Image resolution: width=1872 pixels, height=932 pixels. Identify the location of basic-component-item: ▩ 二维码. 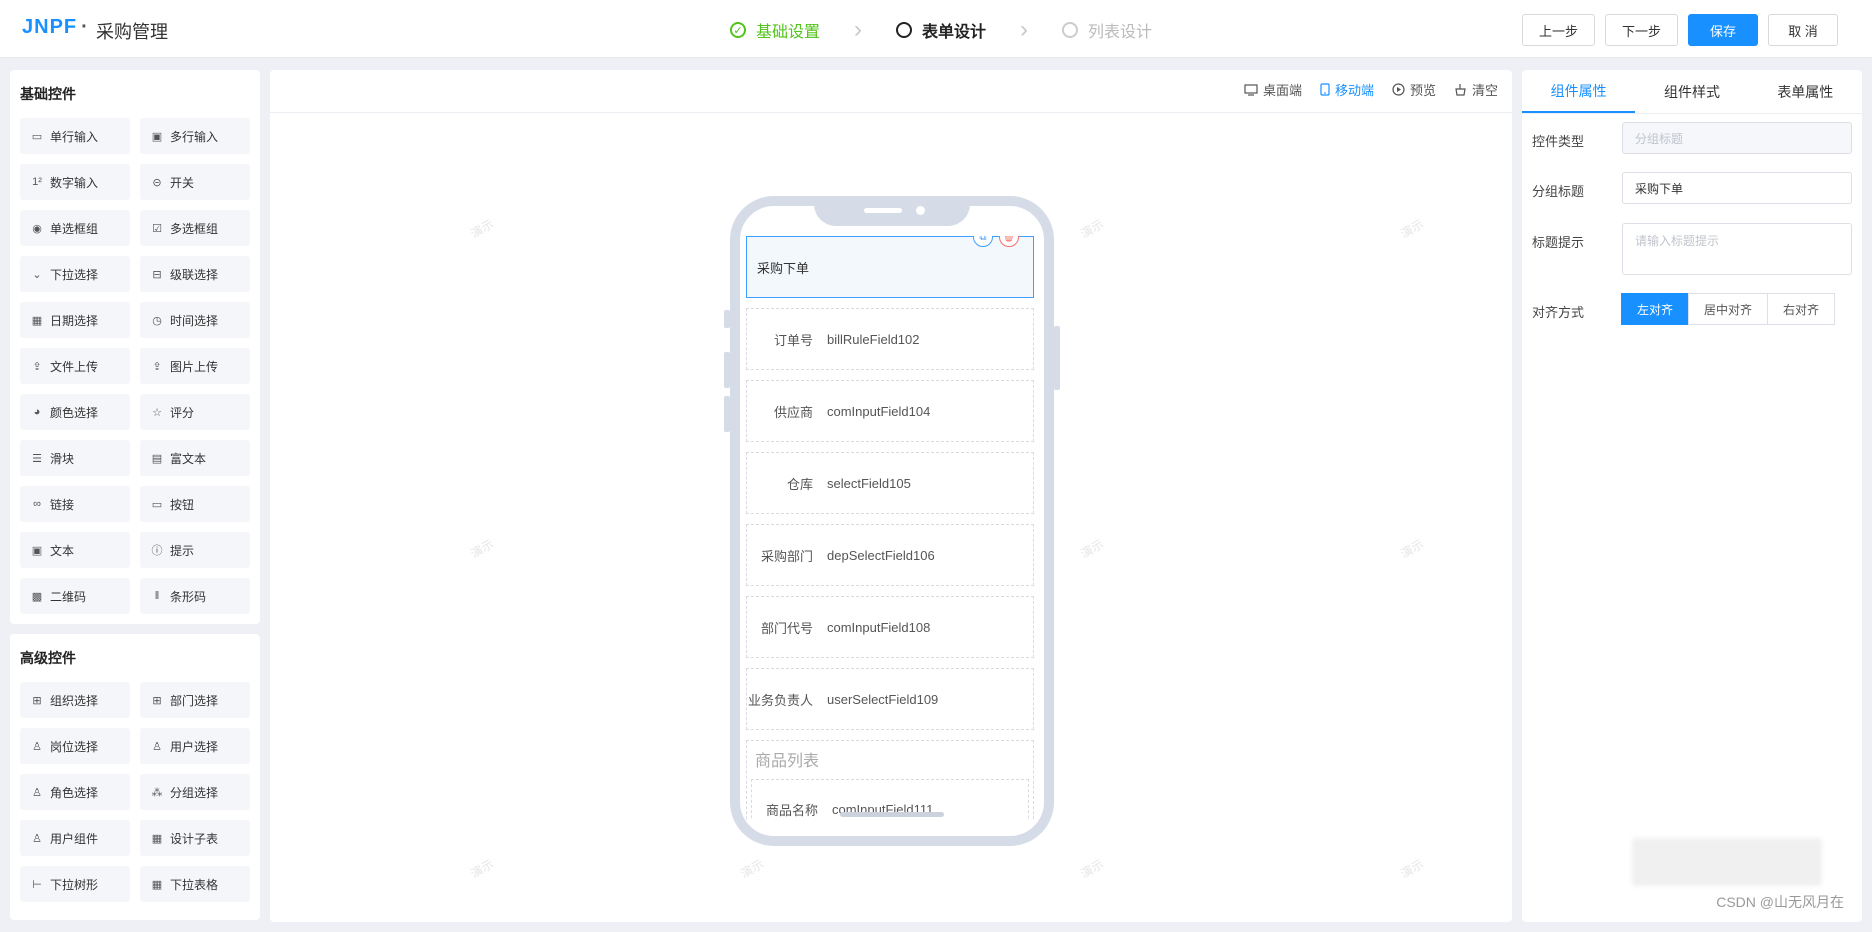
(75, 596).